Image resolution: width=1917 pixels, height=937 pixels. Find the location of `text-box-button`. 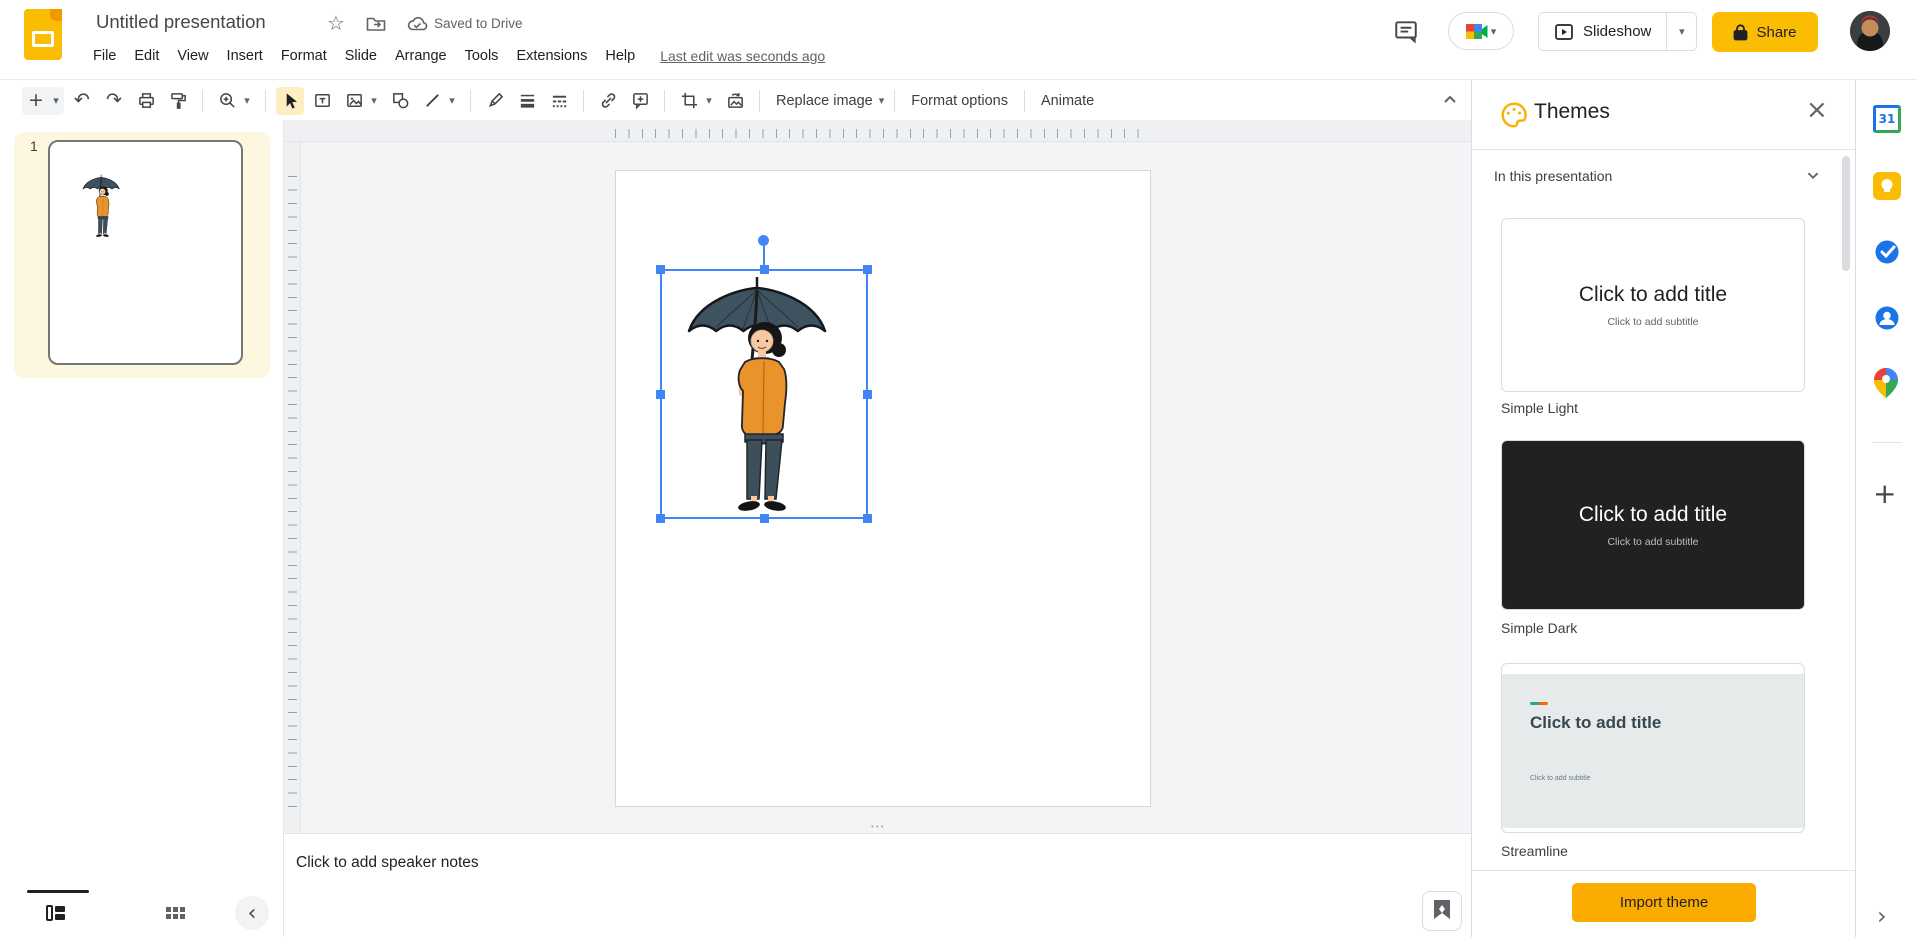

text-box-button is located at coordinates (322, 101).